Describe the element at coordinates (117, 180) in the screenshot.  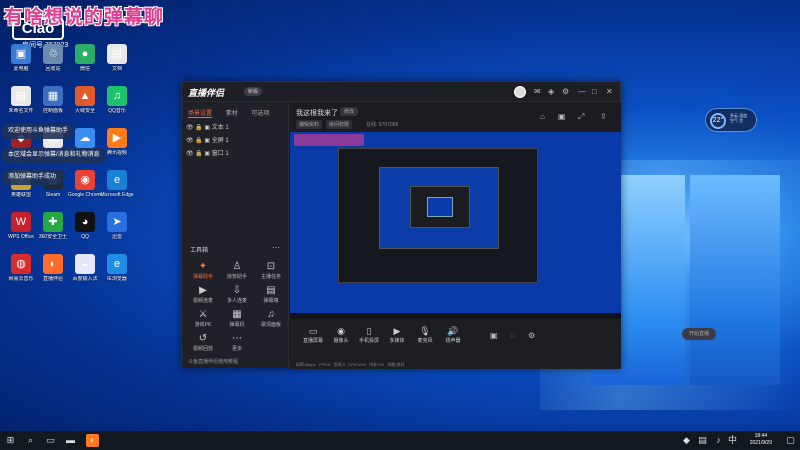
I see `app-glyph-icon: e` at that location.